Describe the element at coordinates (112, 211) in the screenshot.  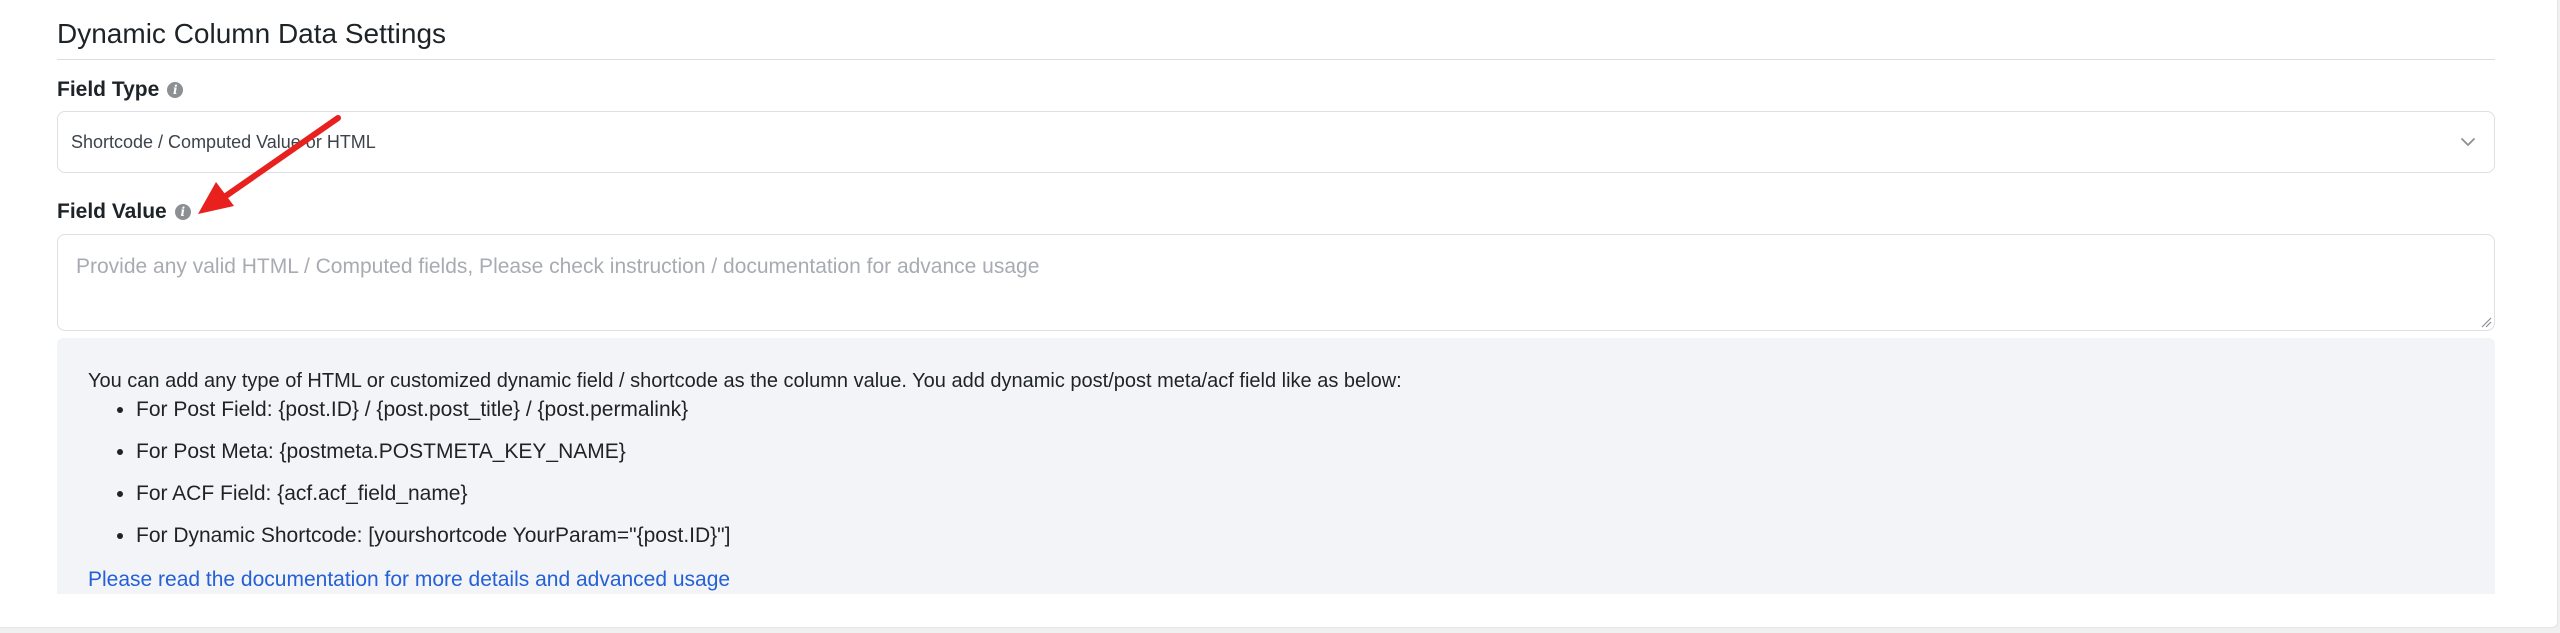
I see `field-value-label: Field Value` at that location.